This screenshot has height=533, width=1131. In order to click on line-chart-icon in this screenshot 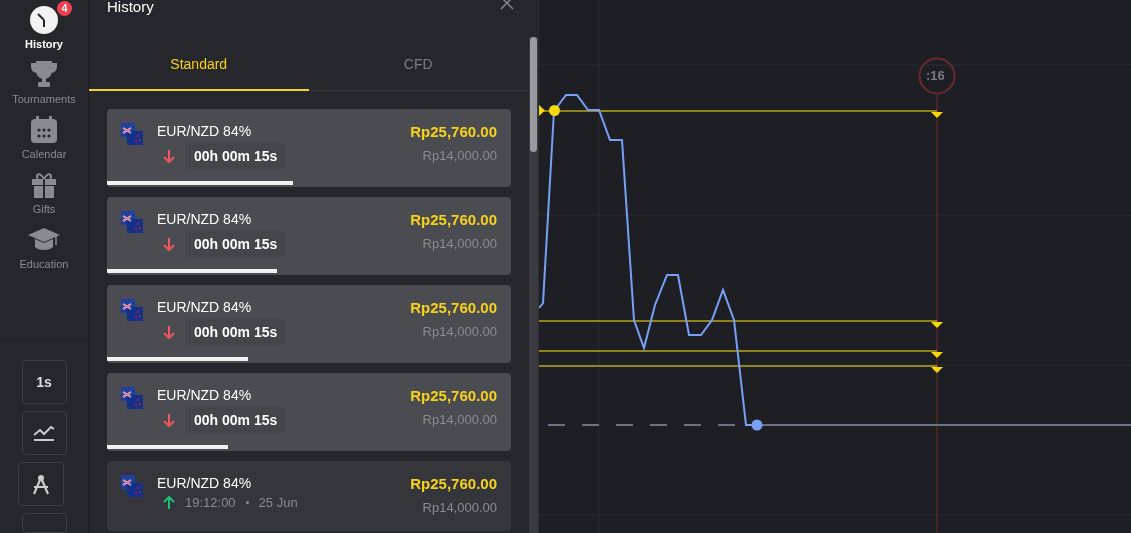, I will do `click(44, 433)`.